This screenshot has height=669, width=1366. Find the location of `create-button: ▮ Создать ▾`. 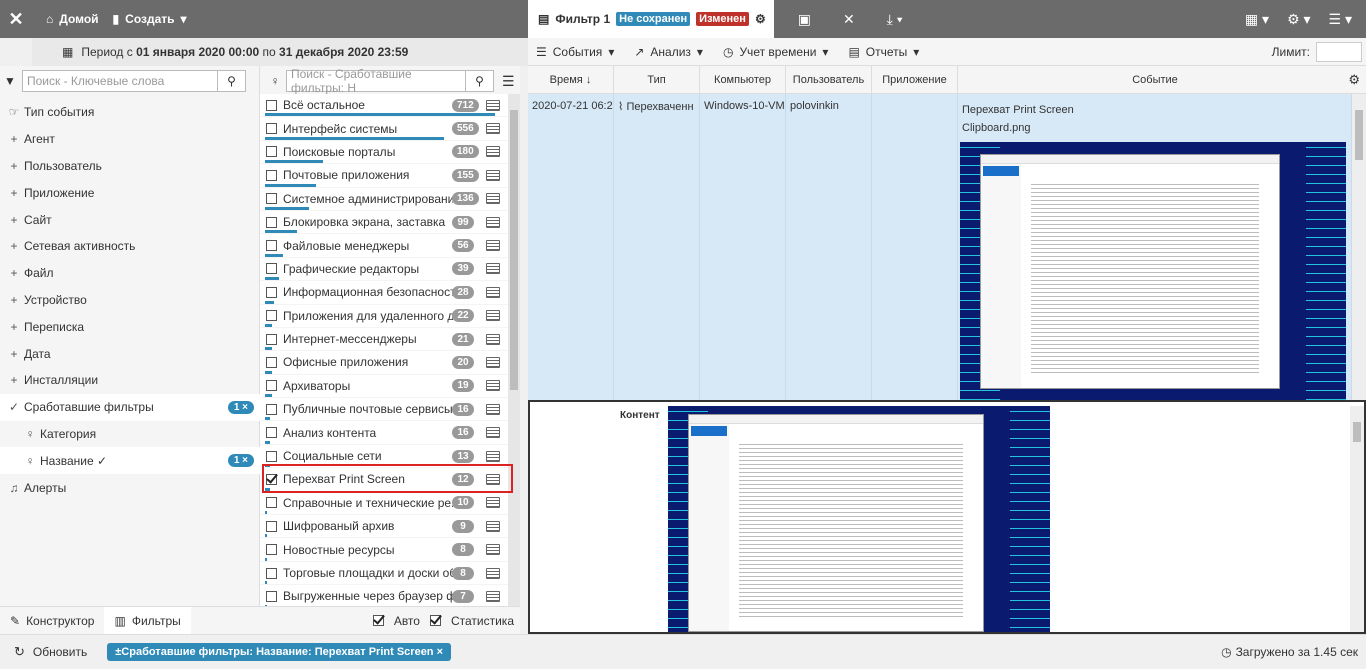

create-button: ▮ Создать ▾ is located at coordinates (150, 19).